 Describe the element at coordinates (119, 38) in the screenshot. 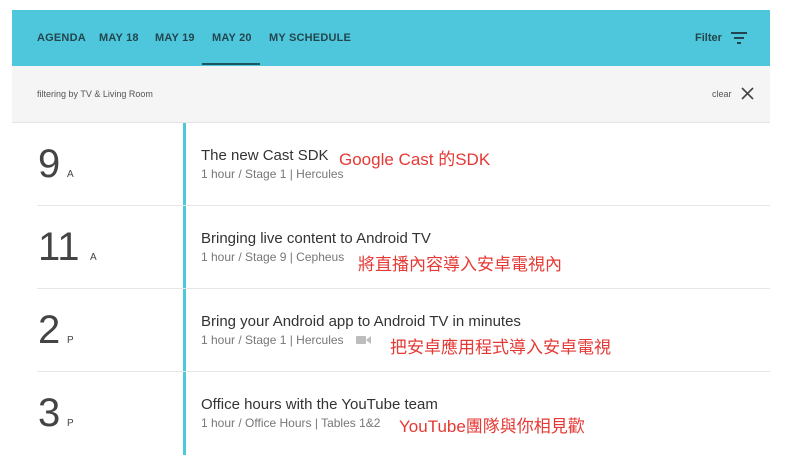

I see `tab-may-18: MAY 18` at that location.